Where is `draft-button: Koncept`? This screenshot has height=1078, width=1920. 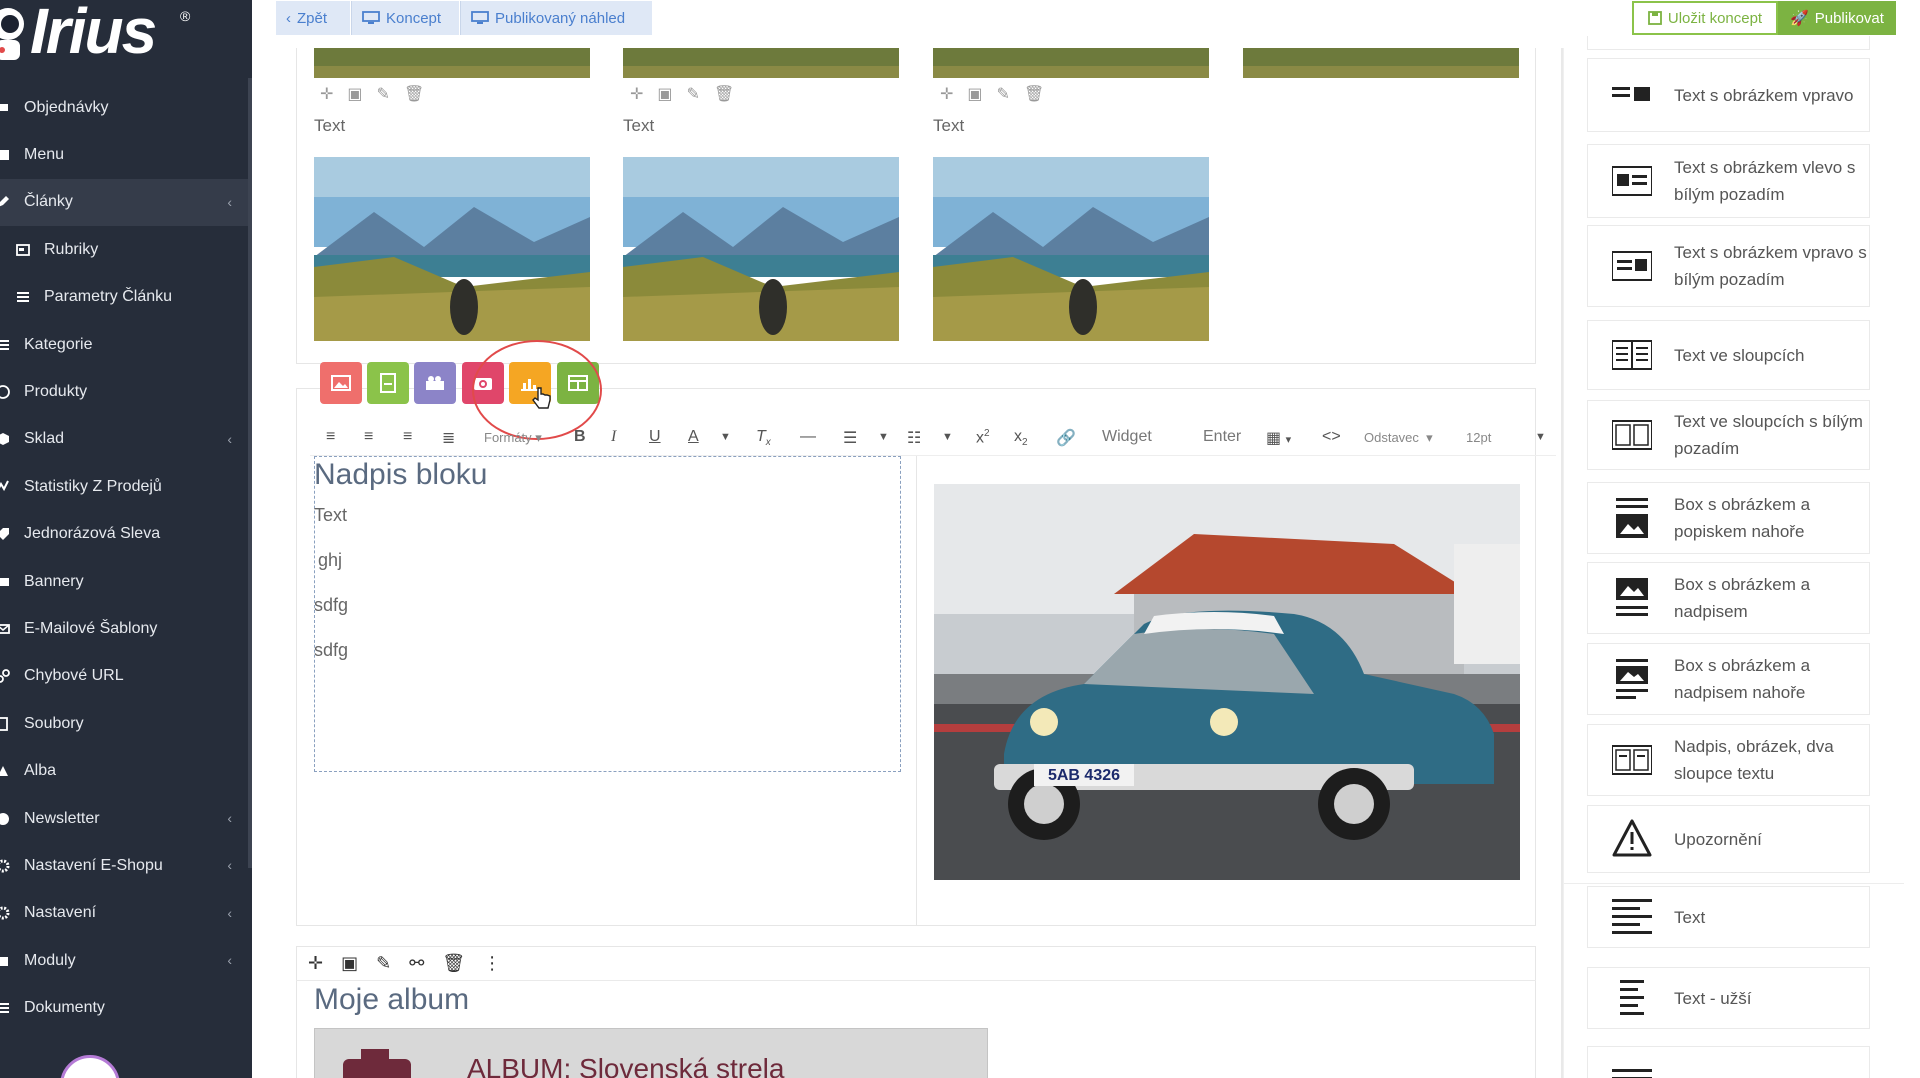 draft-button: Koncept is located at coordinates (405, 18).